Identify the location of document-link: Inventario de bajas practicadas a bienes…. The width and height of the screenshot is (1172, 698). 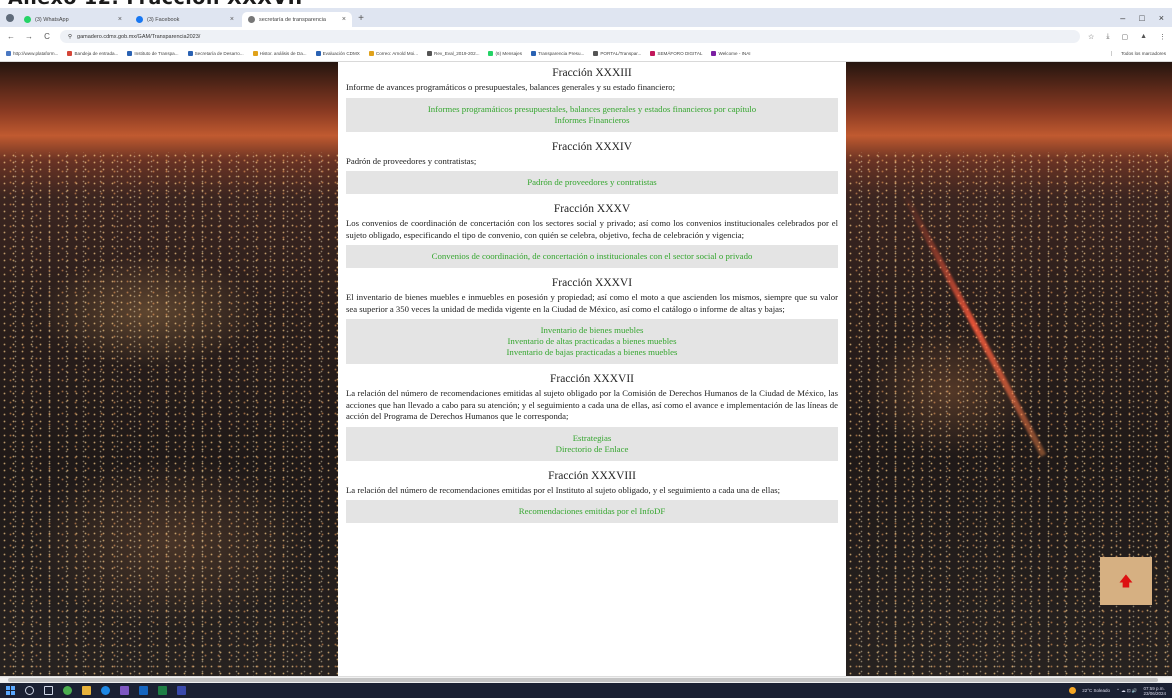
(592, 352).